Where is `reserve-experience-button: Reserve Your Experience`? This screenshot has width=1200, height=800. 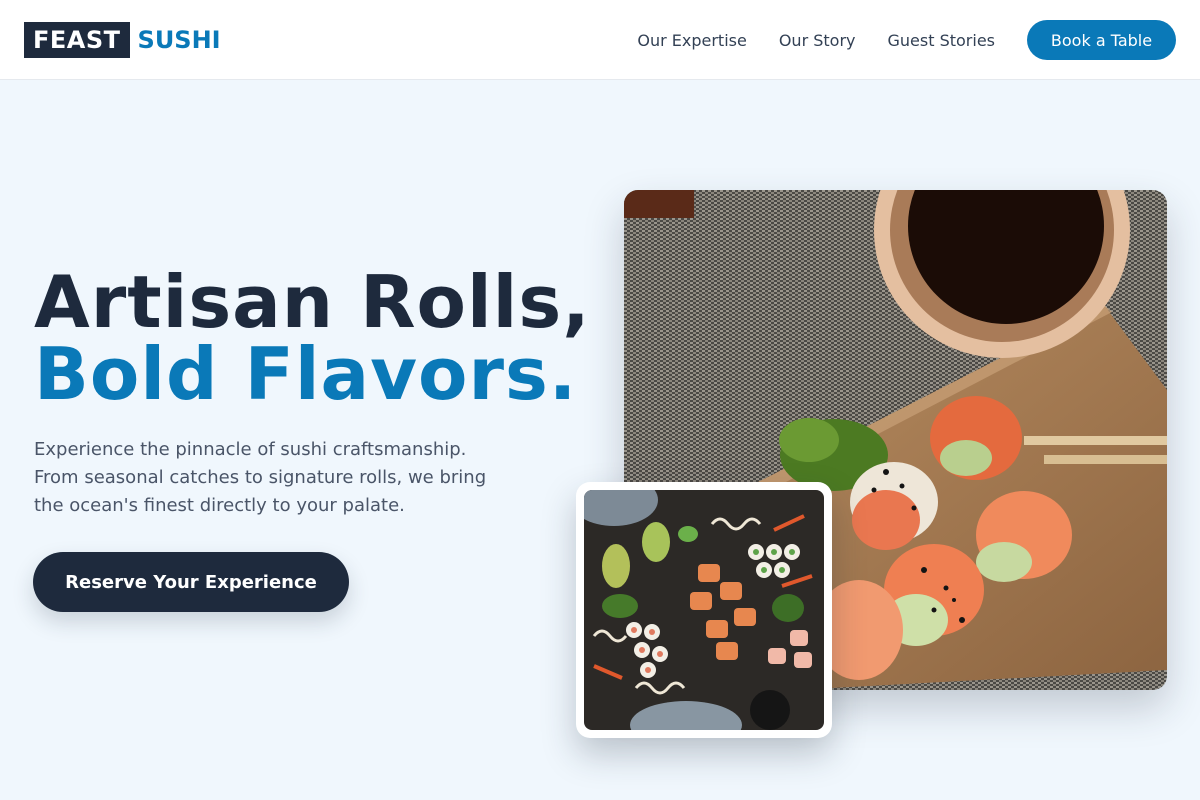
reserve-experience-button: Reserve Your Experience is located at coordinates (191, 582).